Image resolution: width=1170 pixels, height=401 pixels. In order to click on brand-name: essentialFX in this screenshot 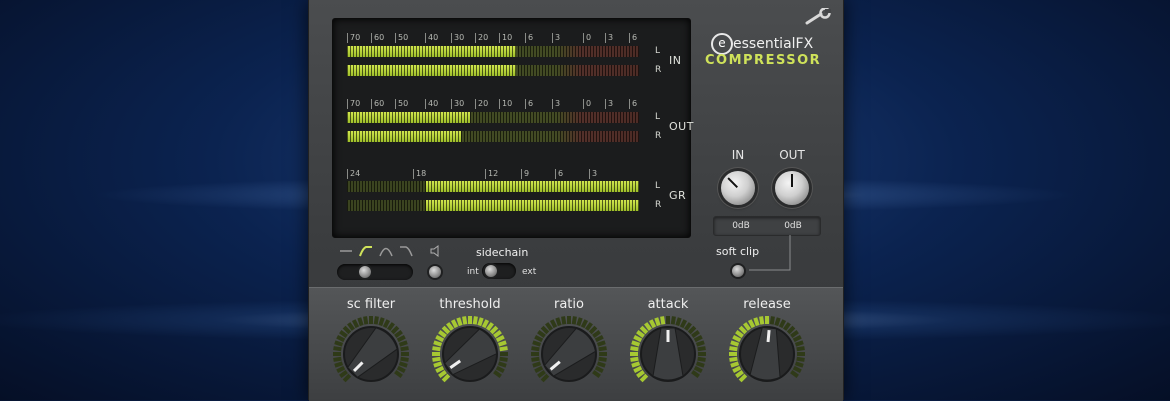, I will do `click(773, 44)`.